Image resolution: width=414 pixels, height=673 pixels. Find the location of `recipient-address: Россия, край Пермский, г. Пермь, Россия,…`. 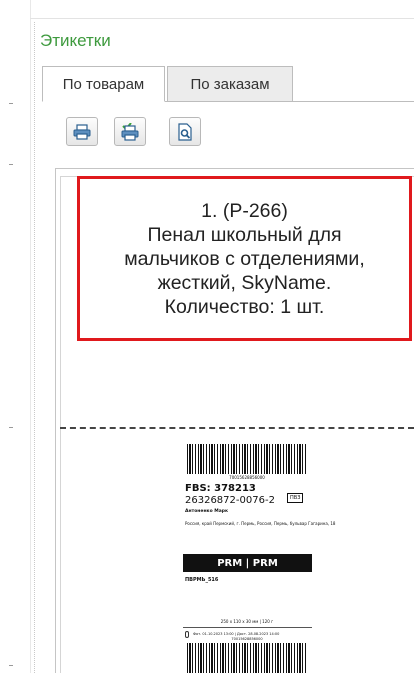

recipient-address: Россия, край Пермский, г. Пермь, Россия,… is located at coordinates (260, 523).